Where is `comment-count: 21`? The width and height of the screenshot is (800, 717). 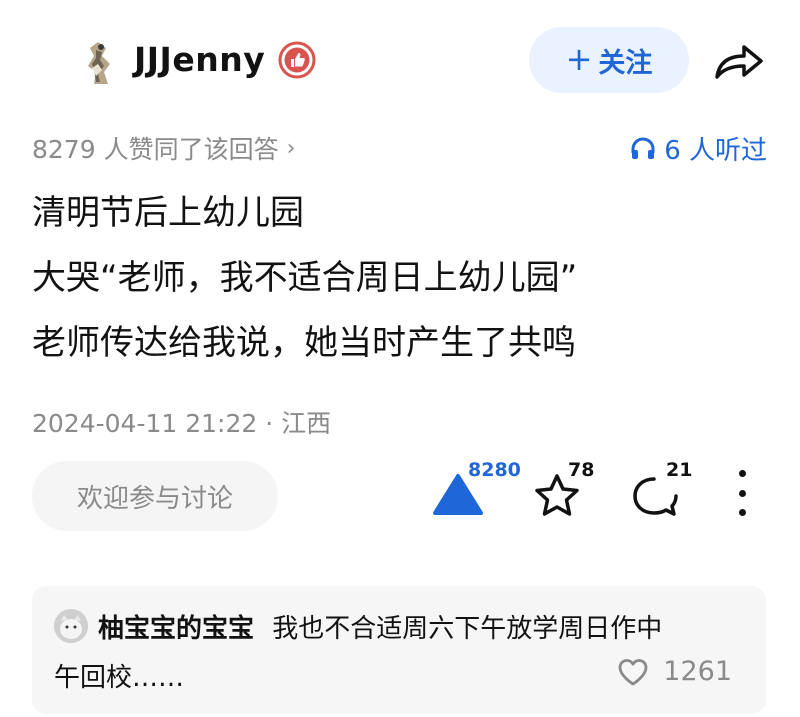
comment-count: 21 is located at coordinates (679, 470).